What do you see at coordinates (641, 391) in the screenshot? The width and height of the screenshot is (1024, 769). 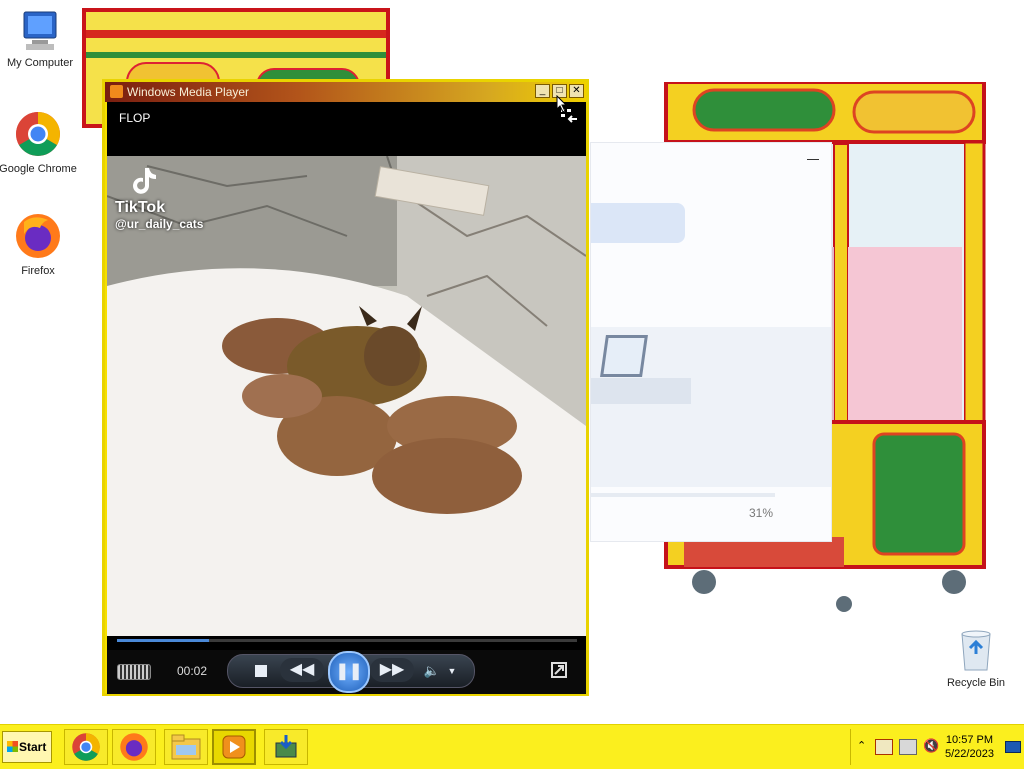 I see `placeholder-desk` at bounding box center [641, 391].